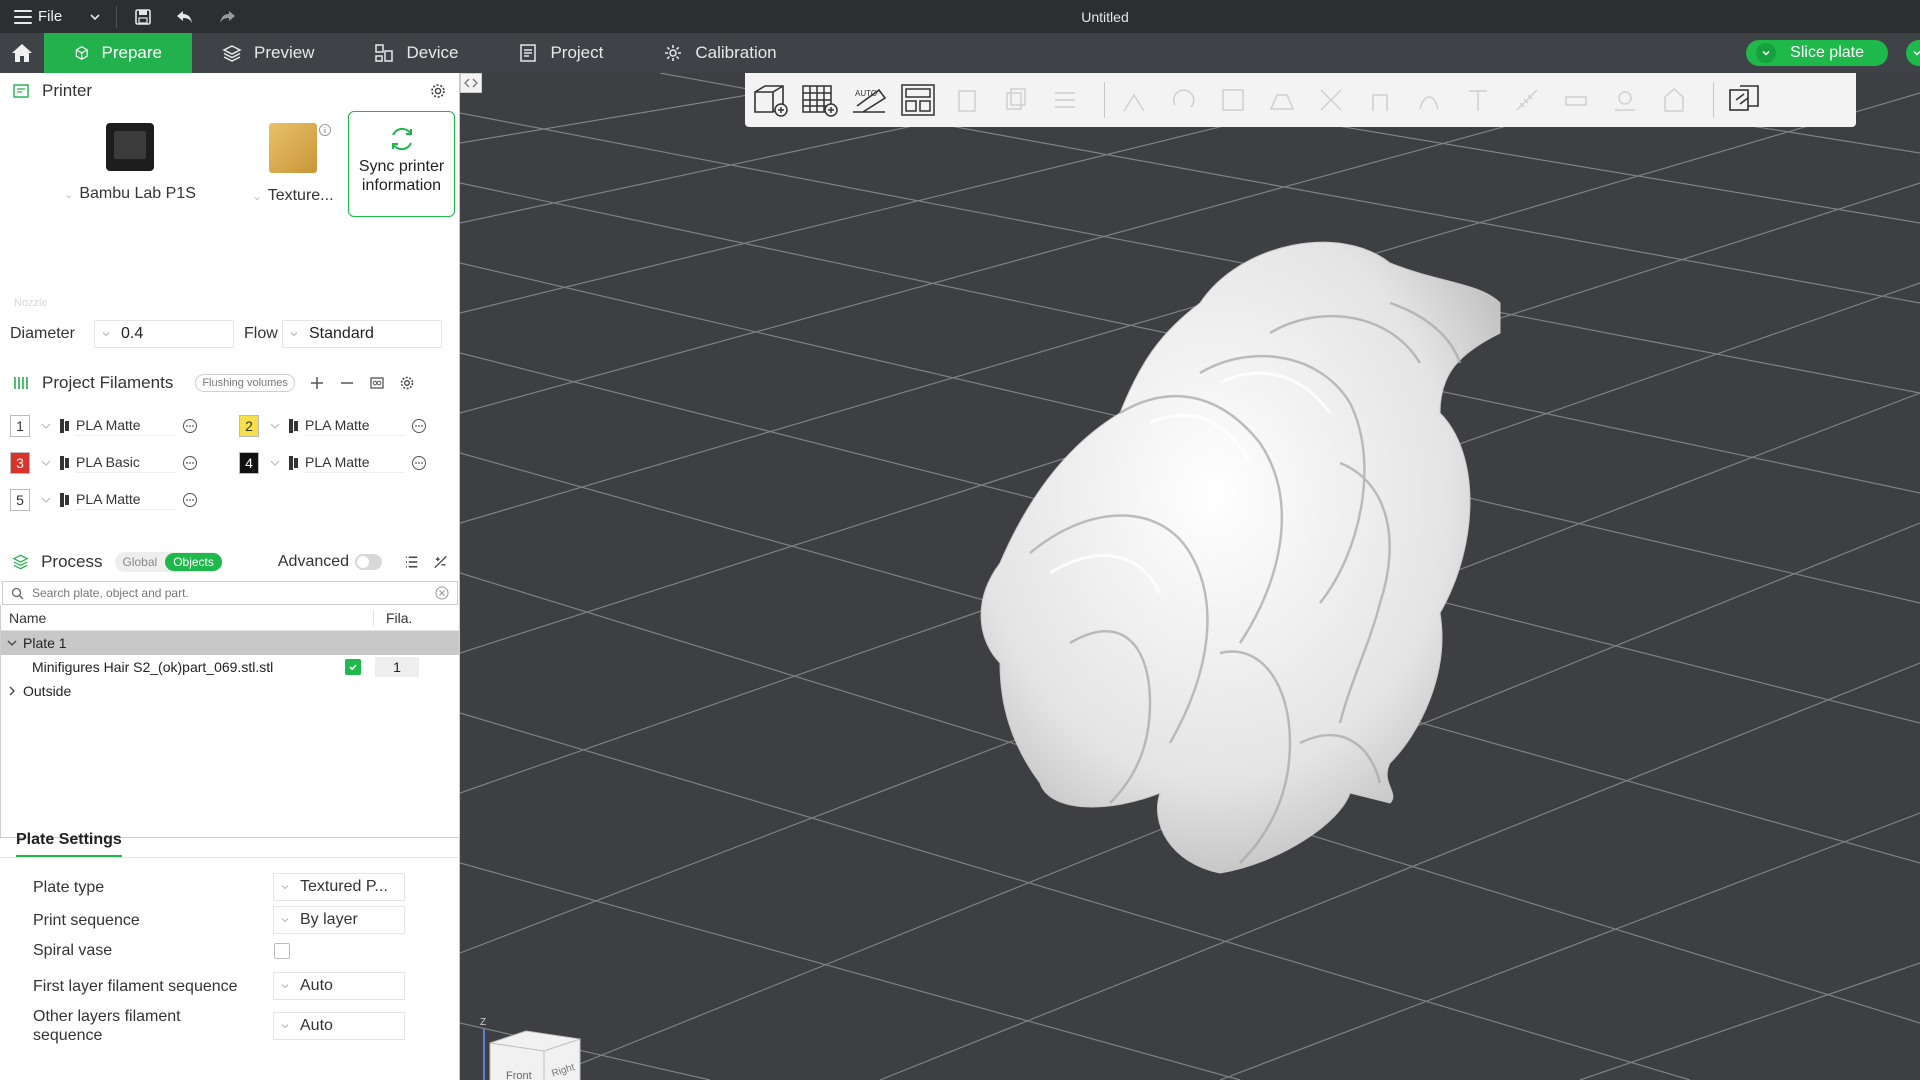  Describe the element at coordinates (1744, 100) in the screenshot. I see `view-settings-icon` at that location.